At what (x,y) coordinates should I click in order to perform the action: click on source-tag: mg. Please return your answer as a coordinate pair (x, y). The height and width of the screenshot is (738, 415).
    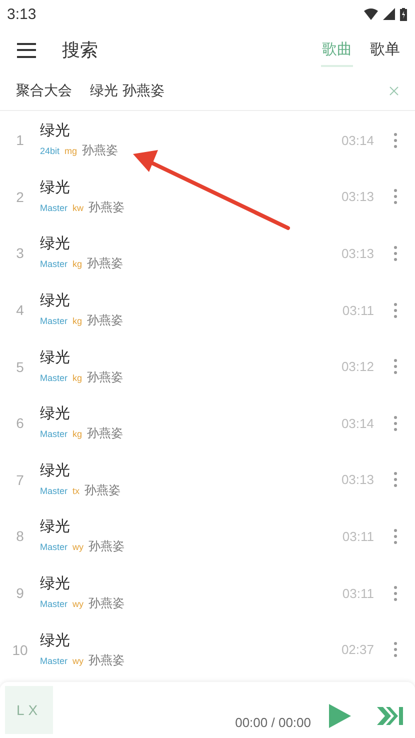
    Looking at the image, I should click on (71, 151).